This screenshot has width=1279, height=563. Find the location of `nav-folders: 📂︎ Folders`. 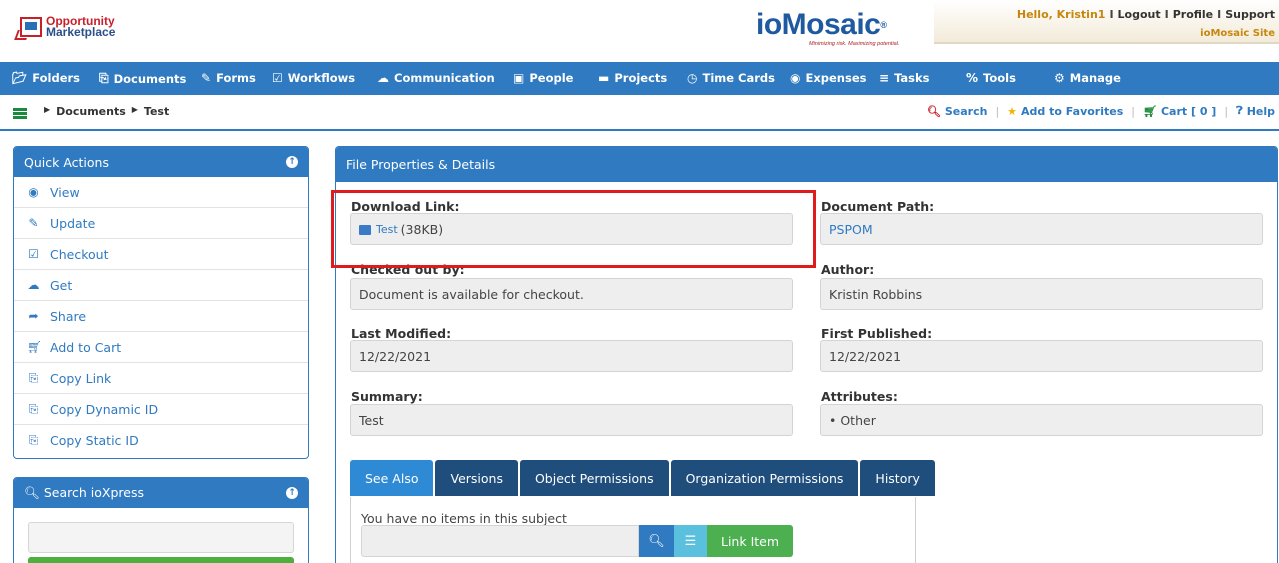

nav-folders: 📂︎ Folders is located at coordinates (46, 78).